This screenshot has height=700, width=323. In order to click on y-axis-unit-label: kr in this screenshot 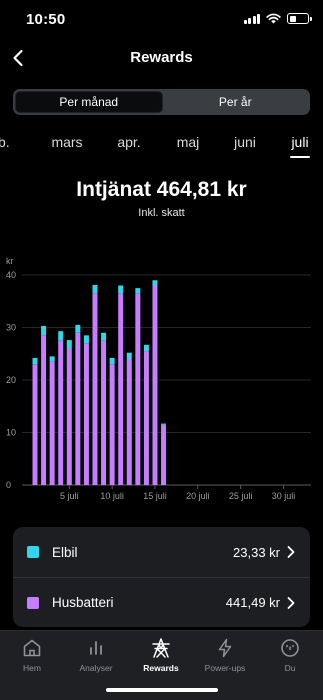, I will do `click(10, 261)`.